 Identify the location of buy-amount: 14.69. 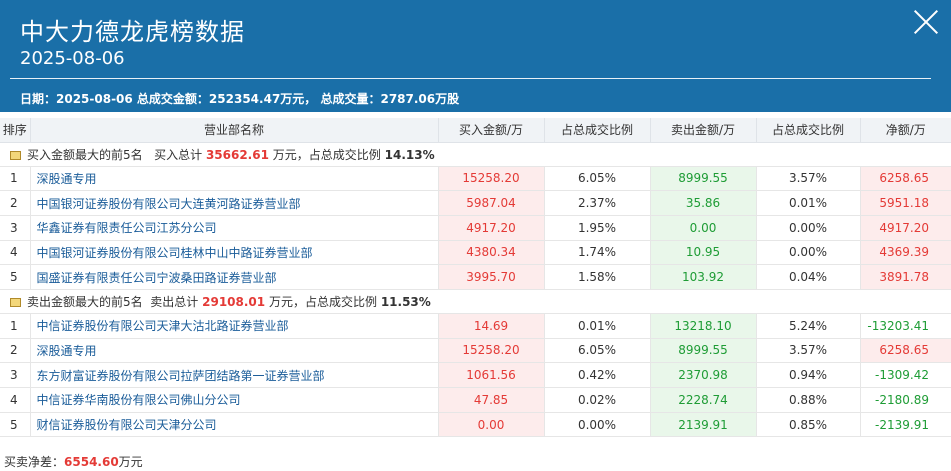
(491, 326).